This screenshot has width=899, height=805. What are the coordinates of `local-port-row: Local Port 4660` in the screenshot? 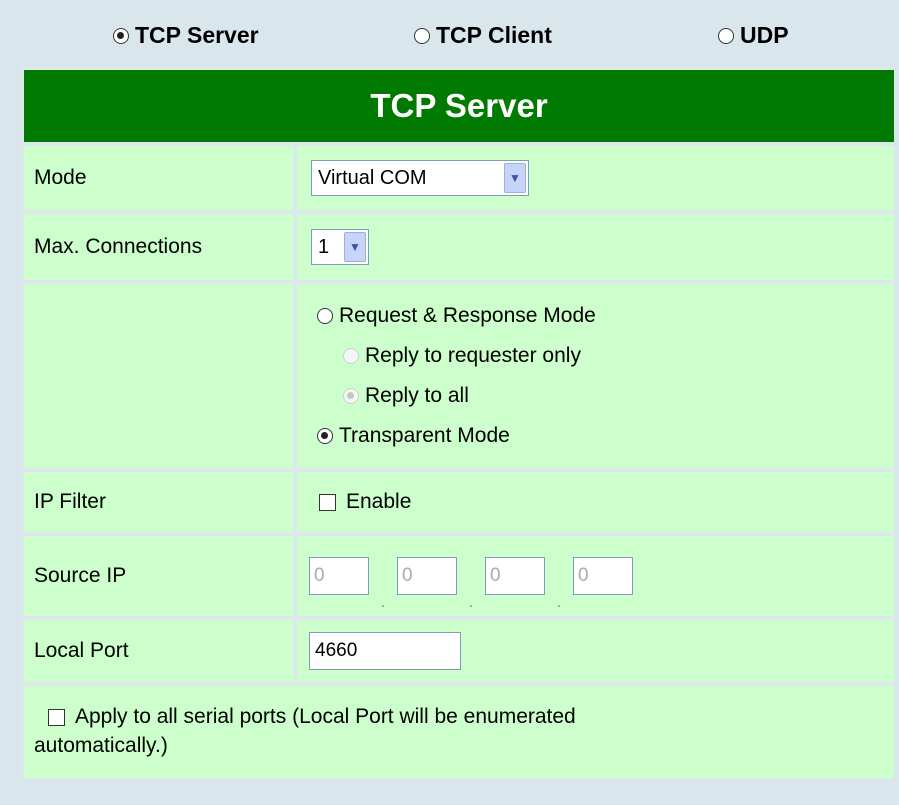 It's located at (459, 651).